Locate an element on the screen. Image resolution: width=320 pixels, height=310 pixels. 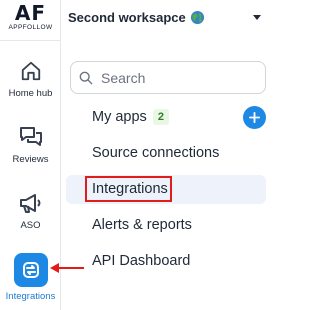
rail-label-integrations: Integrations is located at coordinates (30, 296).